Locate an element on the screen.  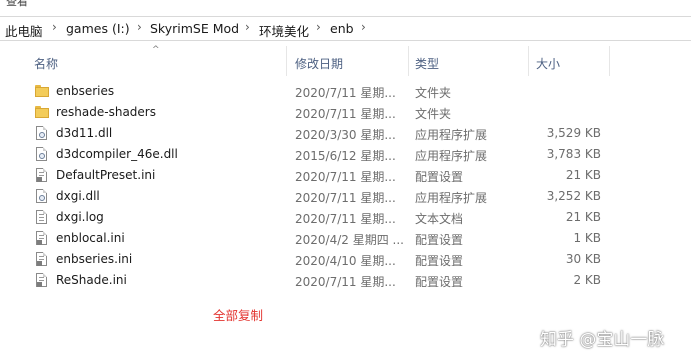
text-file-icon is located at coordinates (42, 217).